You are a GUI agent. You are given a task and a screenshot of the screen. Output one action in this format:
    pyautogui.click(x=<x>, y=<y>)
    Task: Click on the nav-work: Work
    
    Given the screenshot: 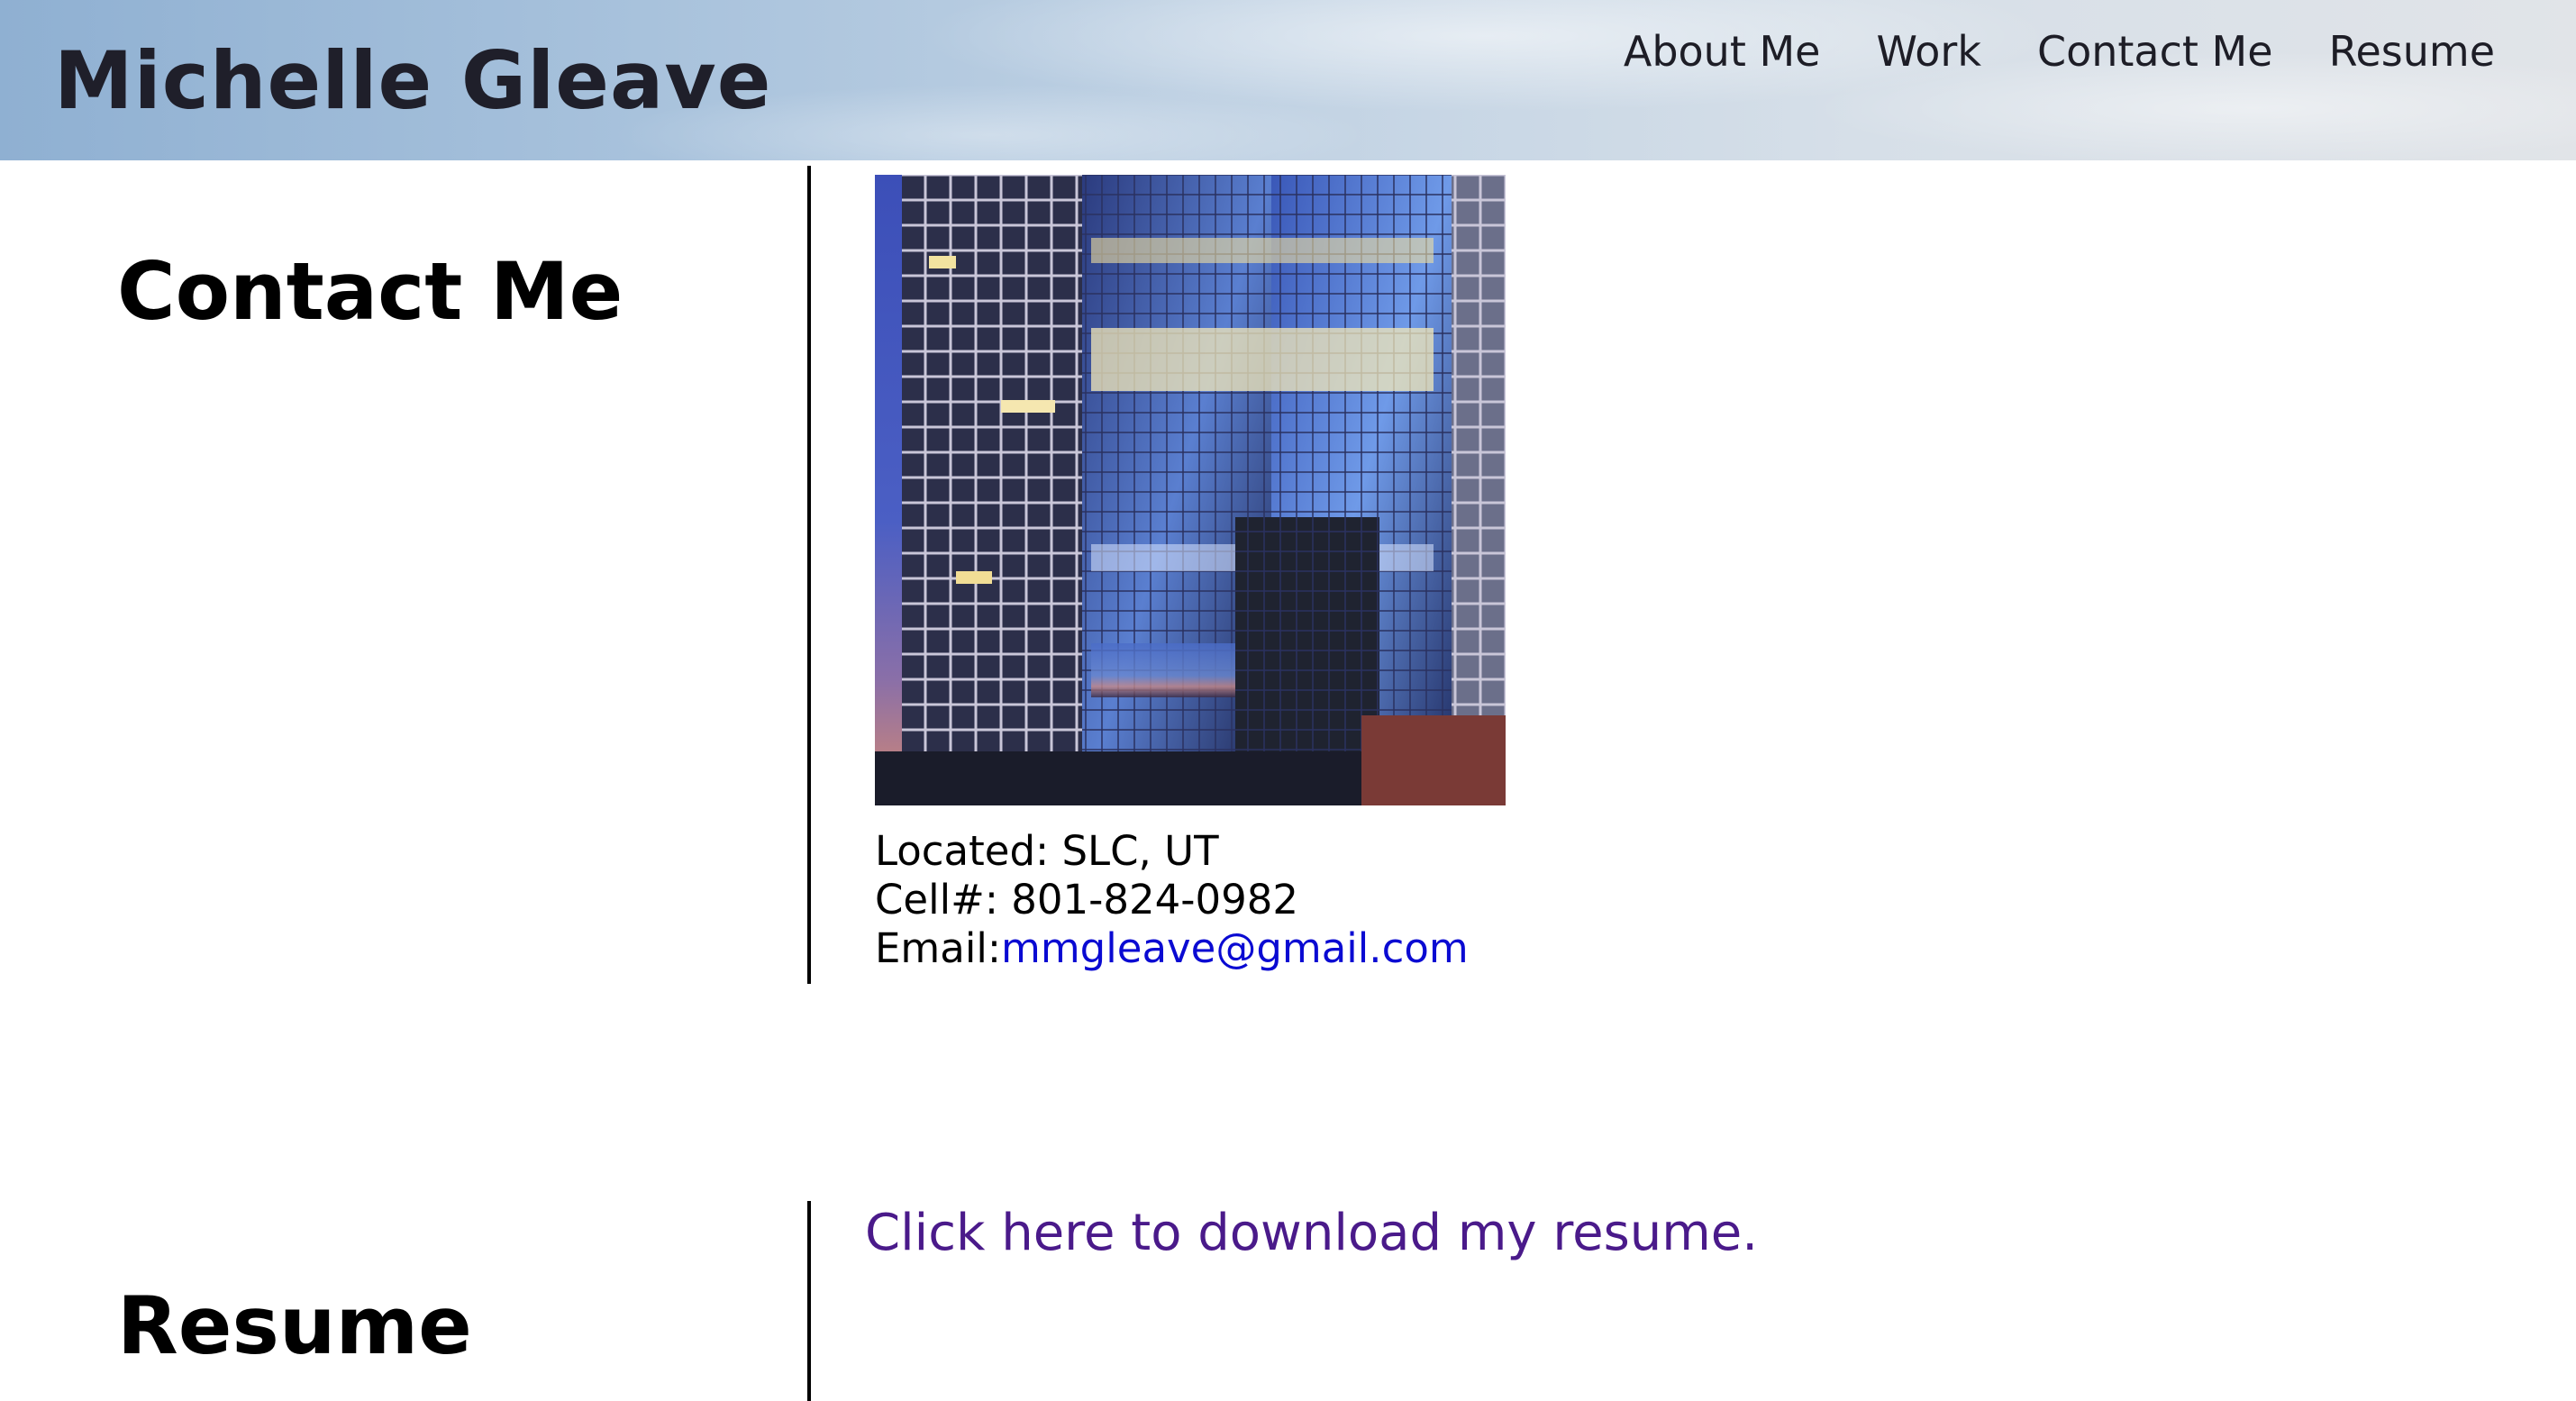 What is the action you would take?
    pyautogui.click(x=1928, y=51)
    